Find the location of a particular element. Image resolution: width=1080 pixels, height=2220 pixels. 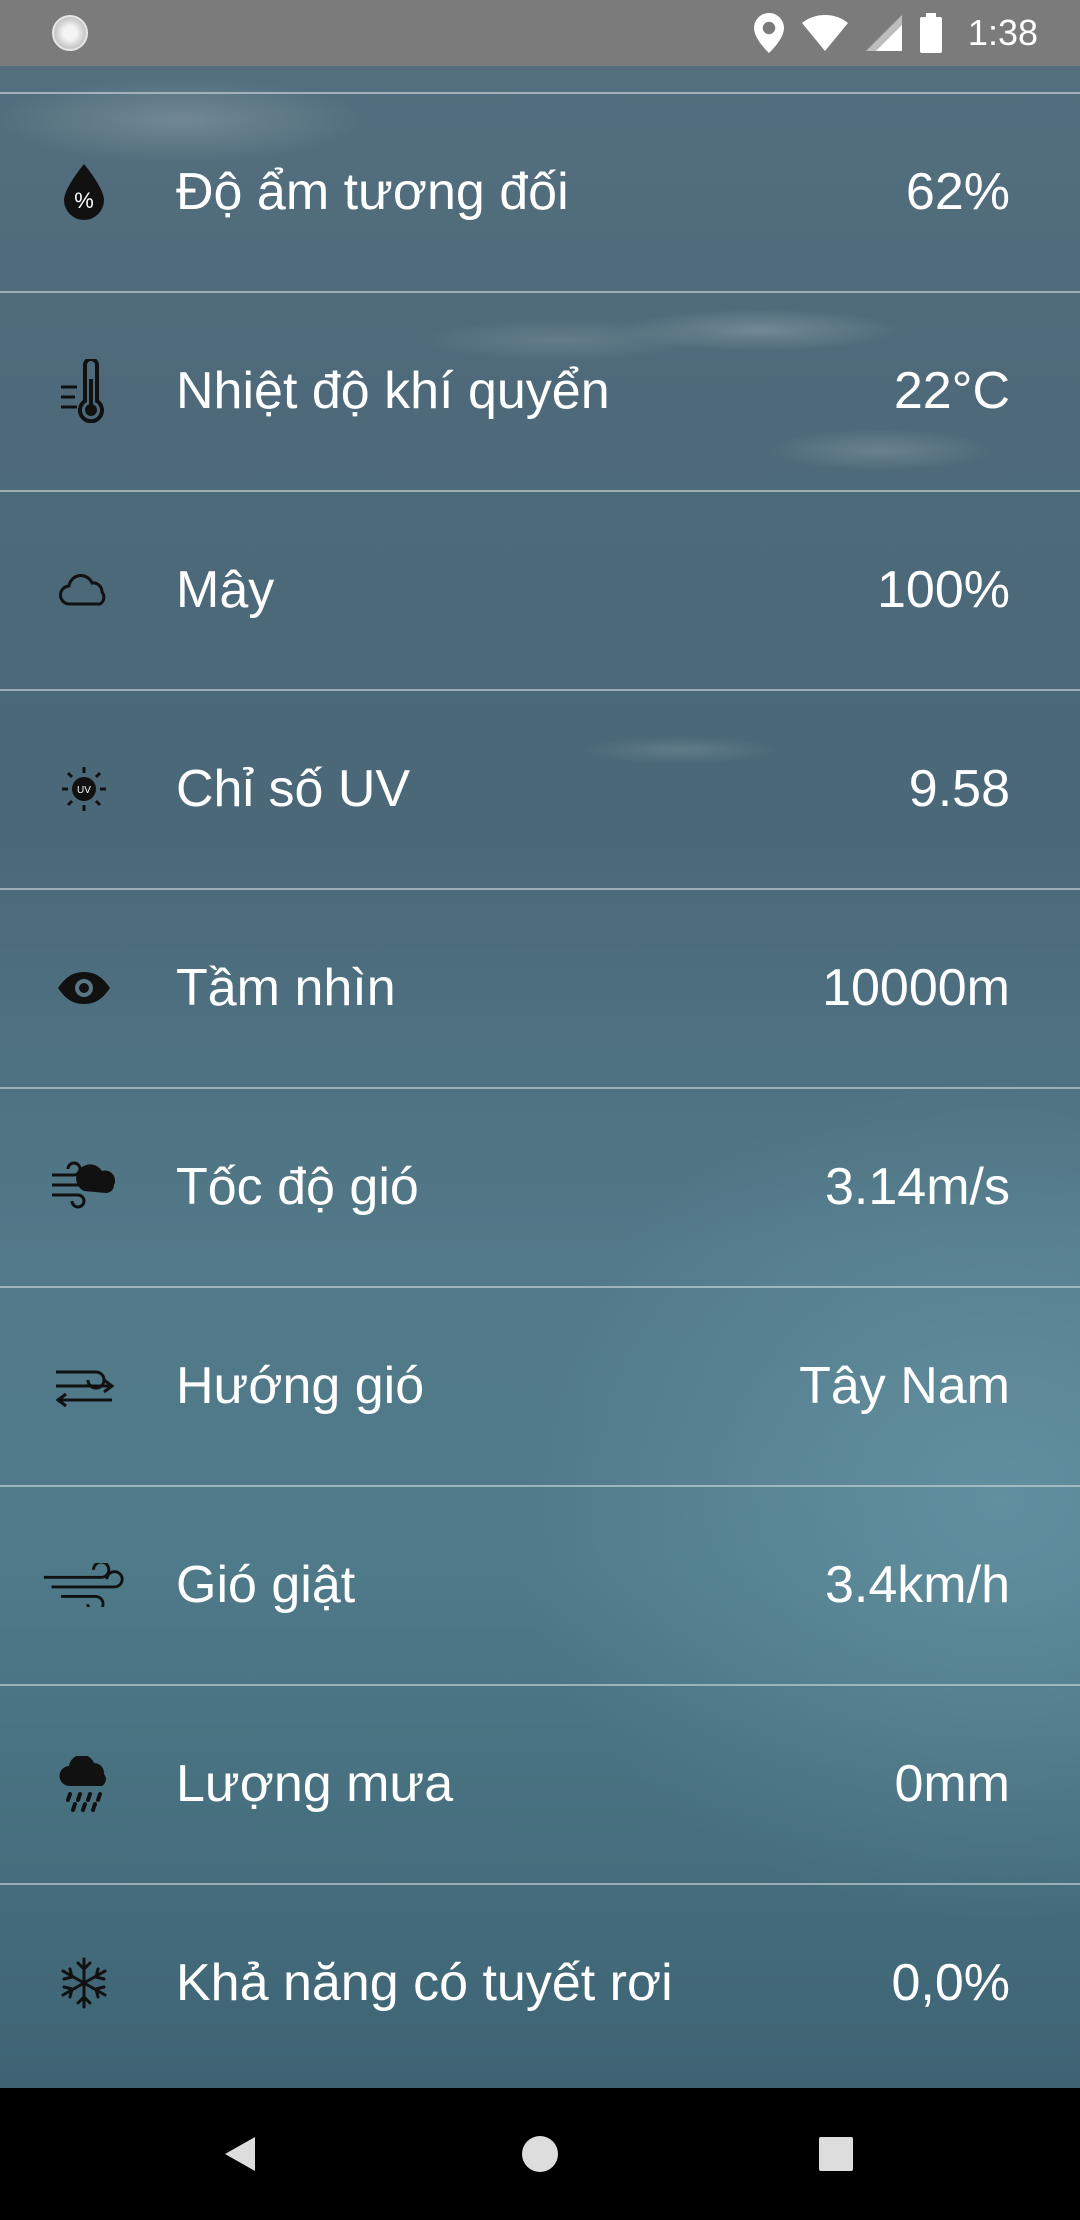

detail-value: 22°C is located at coordinates (951, 391).